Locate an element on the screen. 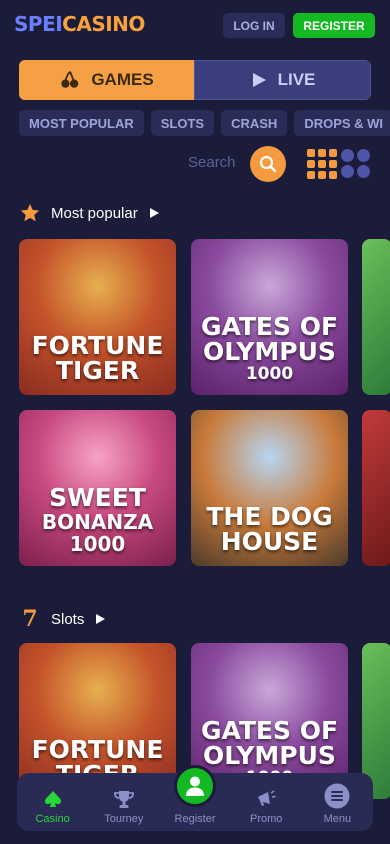 The height and width of the screenshot is (844, 390). tab-games: GAMES is located at coordinates (106, 80).